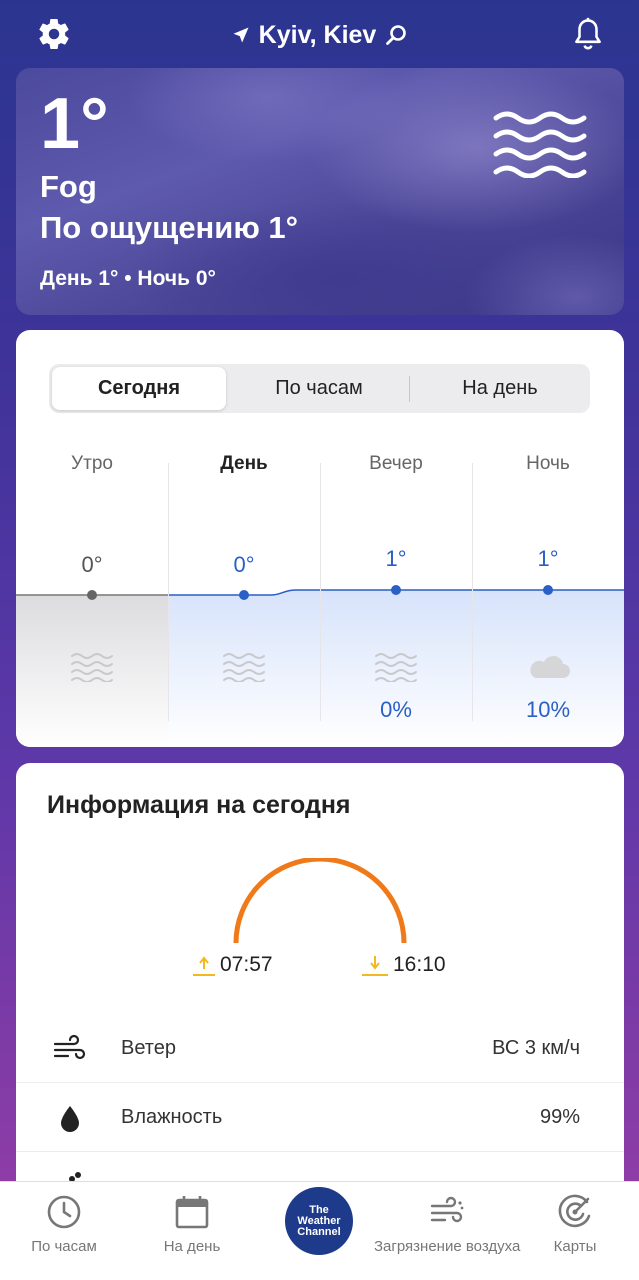 This screenshot has height=1280, width=639. I want to click on feels-like: По ощущению 1°, so click(169, 227).